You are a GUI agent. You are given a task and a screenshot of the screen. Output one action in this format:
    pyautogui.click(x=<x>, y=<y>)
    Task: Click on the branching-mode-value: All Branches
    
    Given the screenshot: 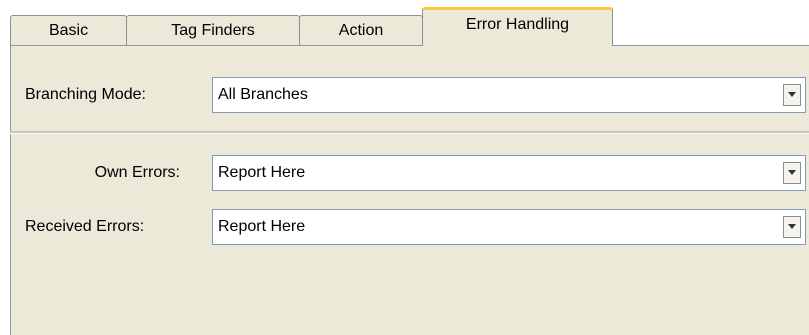 What is the action you would take?
    pyautogui.click(x=263, y=94)
    